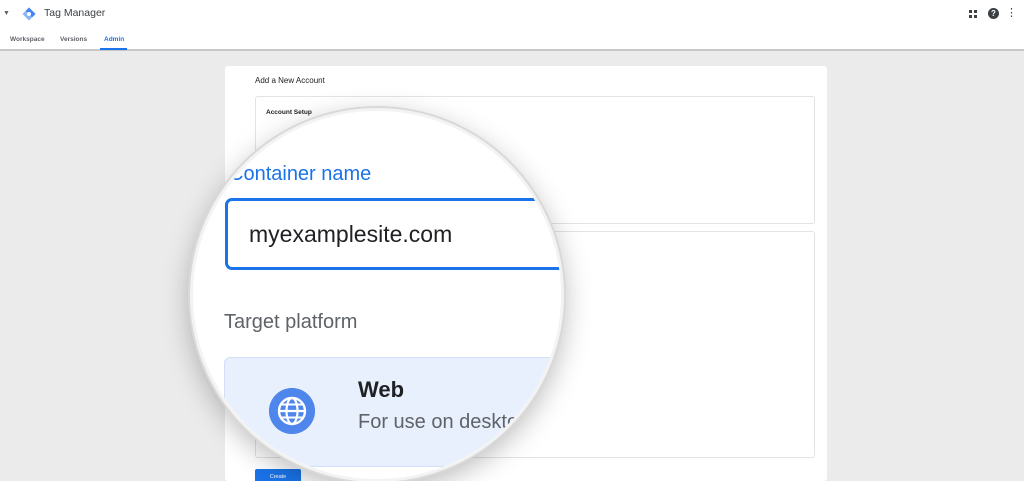 The image size is (1024, 481). What do you see at coordinates (75, 13) in the screenshot?
I see `app-title: Tag Manager` at bounding box center [75, 13].